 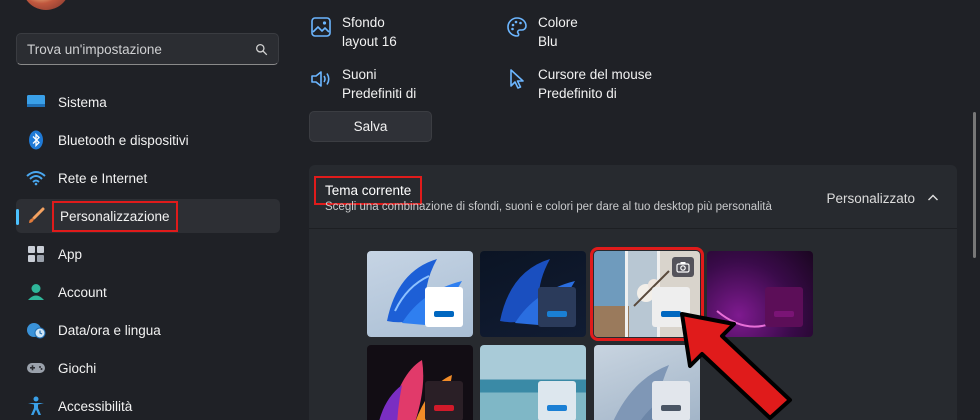 What do you see at coordinates (82, 102) in the screenshot?
I see `sidebar-item-label: Sistema` at bounding box center [82, 102].